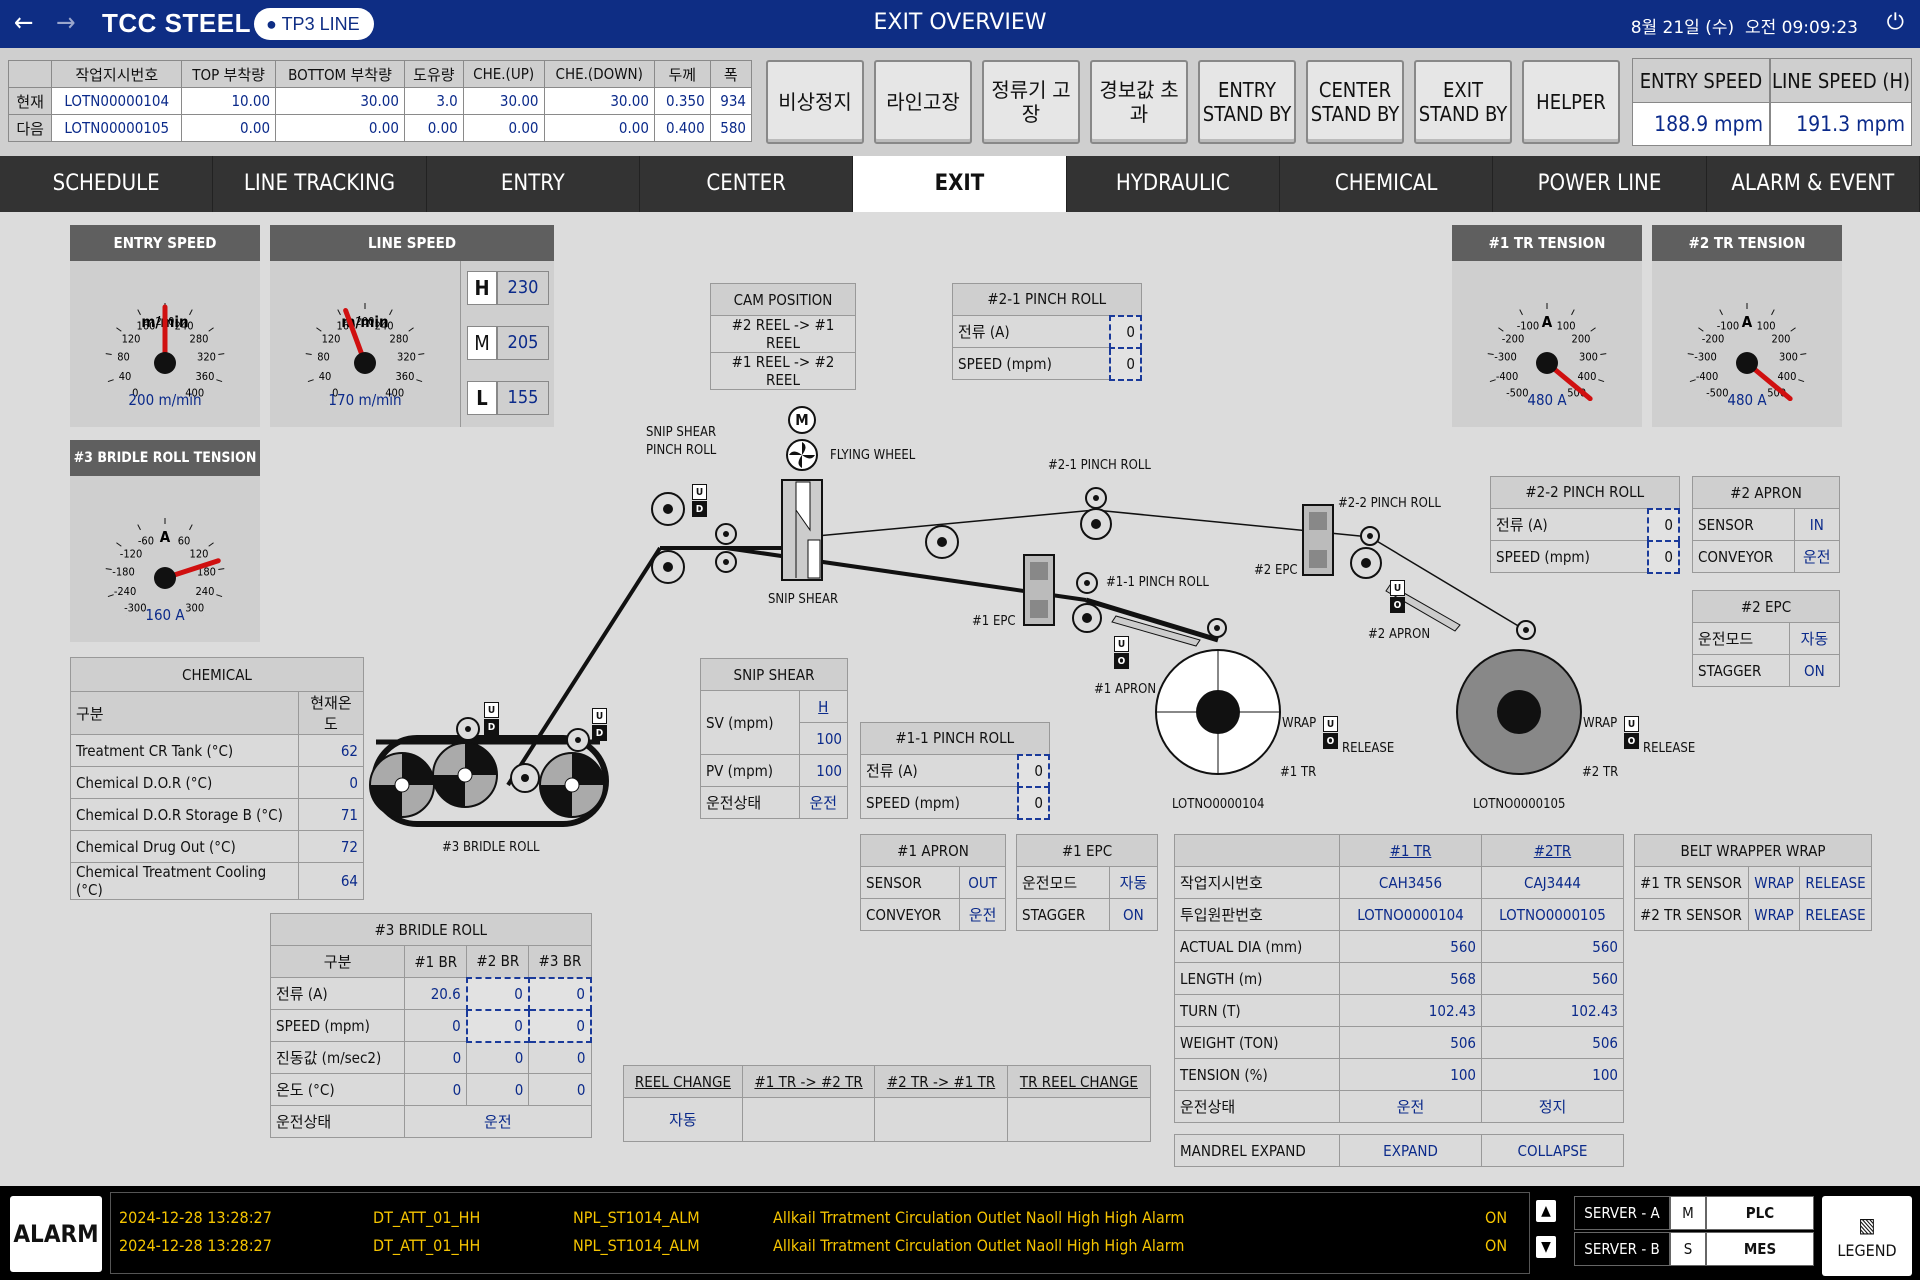 This screenshot has height=1280, width=1920. What do you see at coordinates (1398, 1010) in the screenshot?
I see `tr-row: TURN (T) 102.43 102.43` at bounding box center [1398, 1010].